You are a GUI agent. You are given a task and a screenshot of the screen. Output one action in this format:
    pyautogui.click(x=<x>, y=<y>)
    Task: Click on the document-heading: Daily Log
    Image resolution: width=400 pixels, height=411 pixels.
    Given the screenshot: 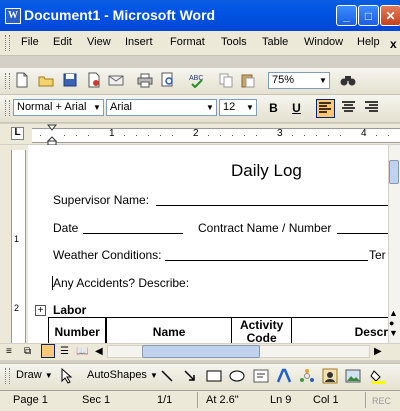 What is the action you would take?
    pyautogui.click(x=266, y=171)
    